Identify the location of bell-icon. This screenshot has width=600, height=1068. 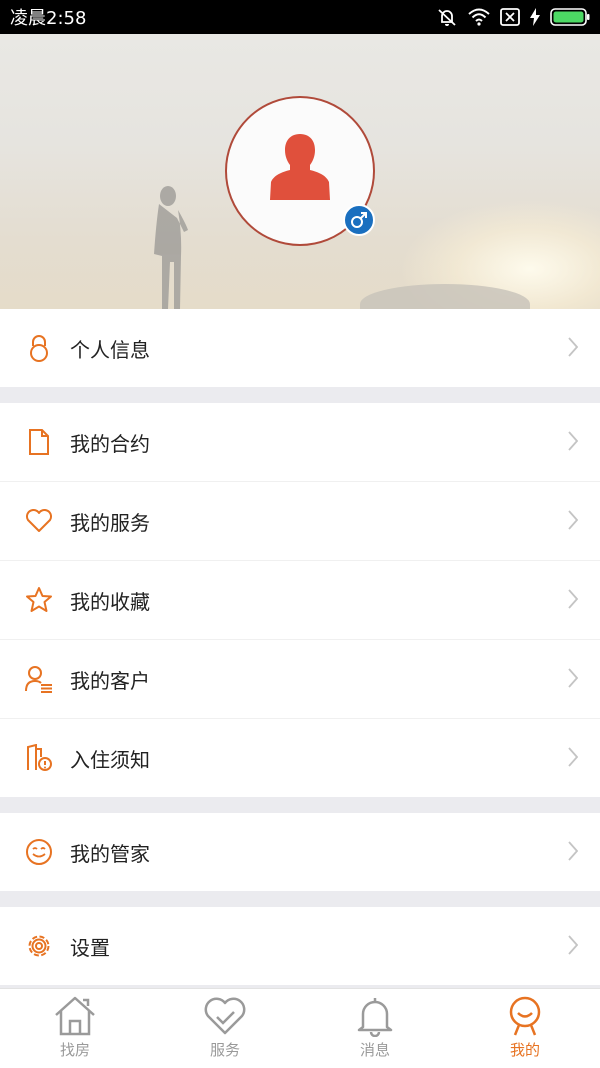
(375, 1017).